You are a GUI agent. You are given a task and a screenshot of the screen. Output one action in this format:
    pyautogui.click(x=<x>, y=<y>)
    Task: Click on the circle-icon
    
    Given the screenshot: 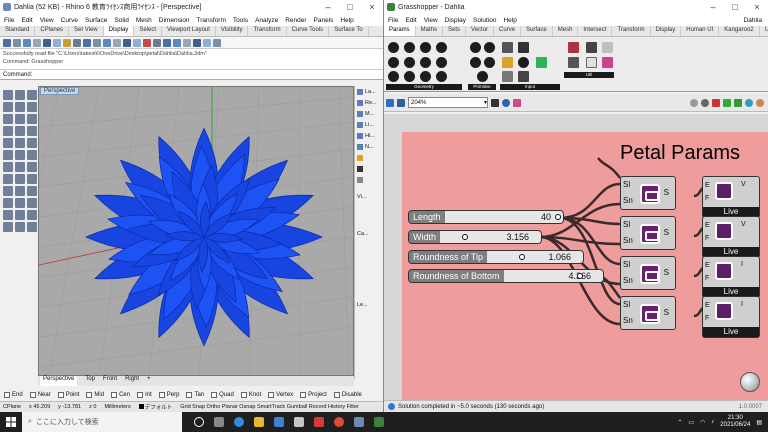 What is the action you would take?
    pyautogui.click(x=32, y=107)
    